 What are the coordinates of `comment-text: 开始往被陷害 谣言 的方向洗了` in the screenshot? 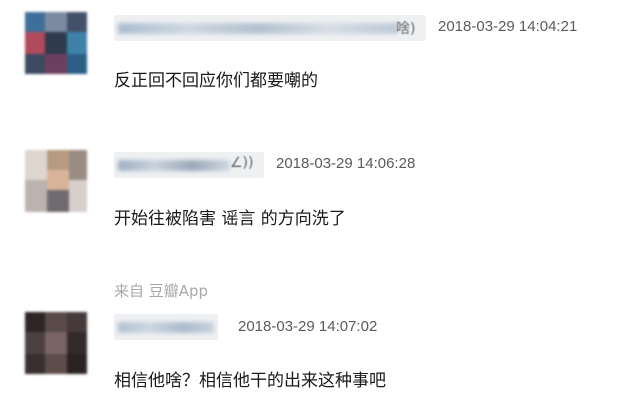 It's located at (230, 219).